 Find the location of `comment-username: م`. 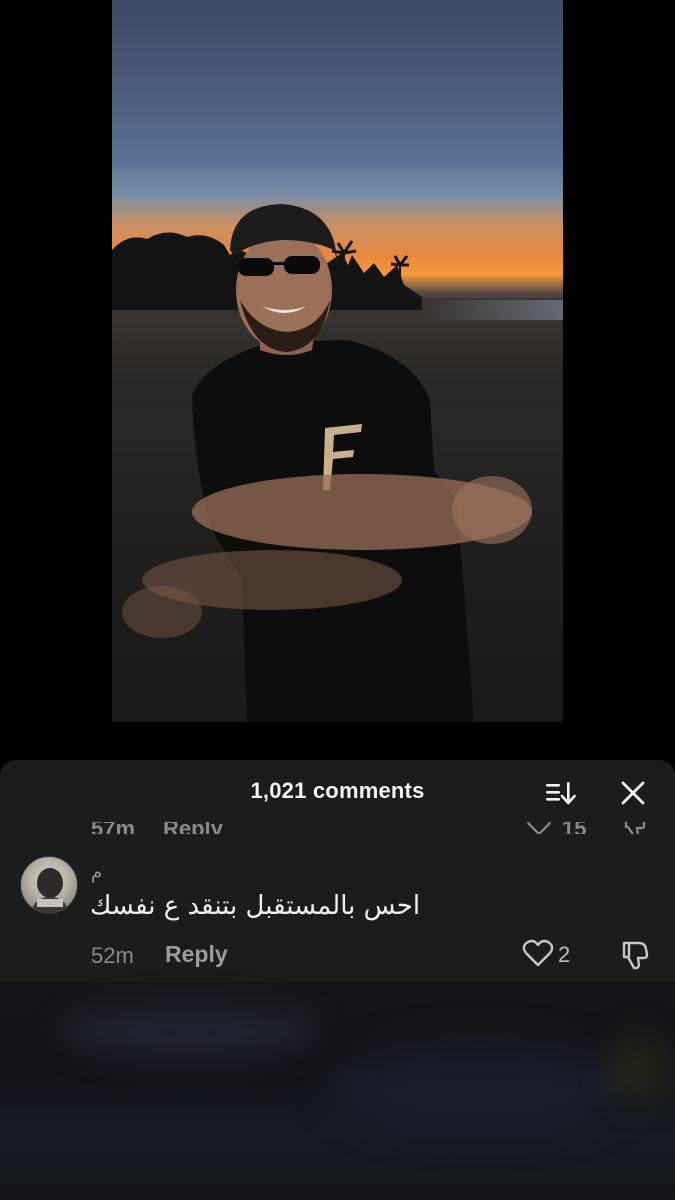

comment-username: م is located at coordinates (96, 872).